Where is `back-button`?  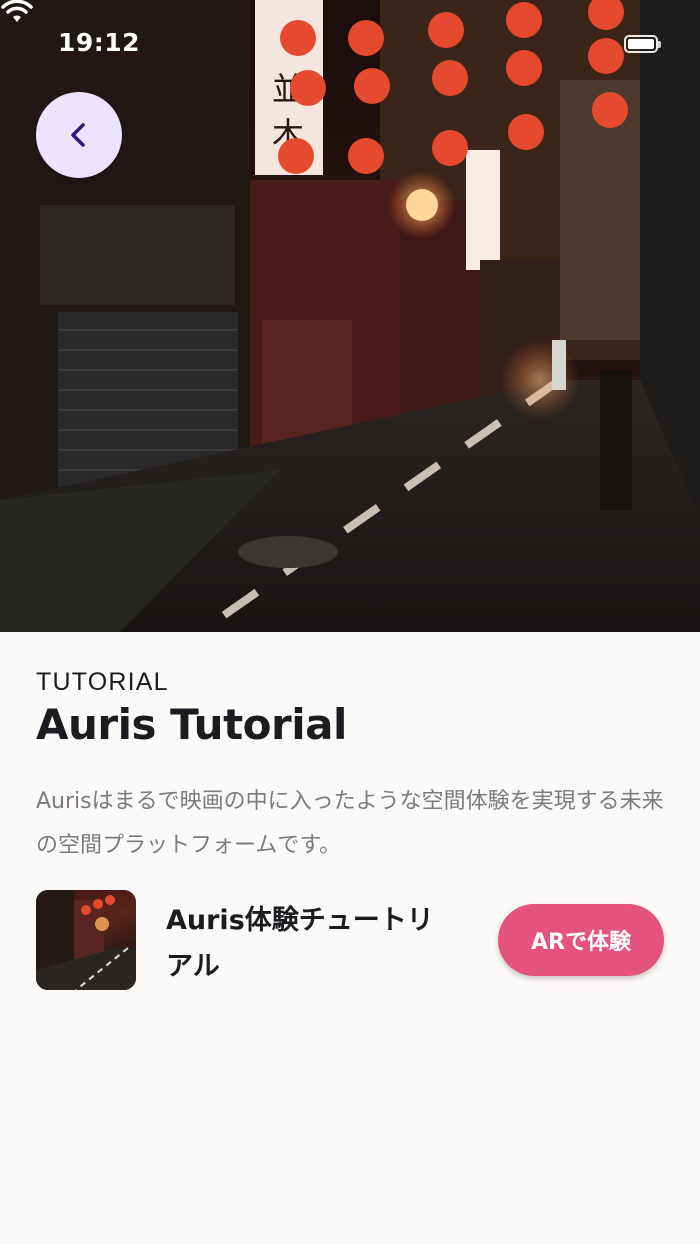 back-button is located at coordinates (79, 135).